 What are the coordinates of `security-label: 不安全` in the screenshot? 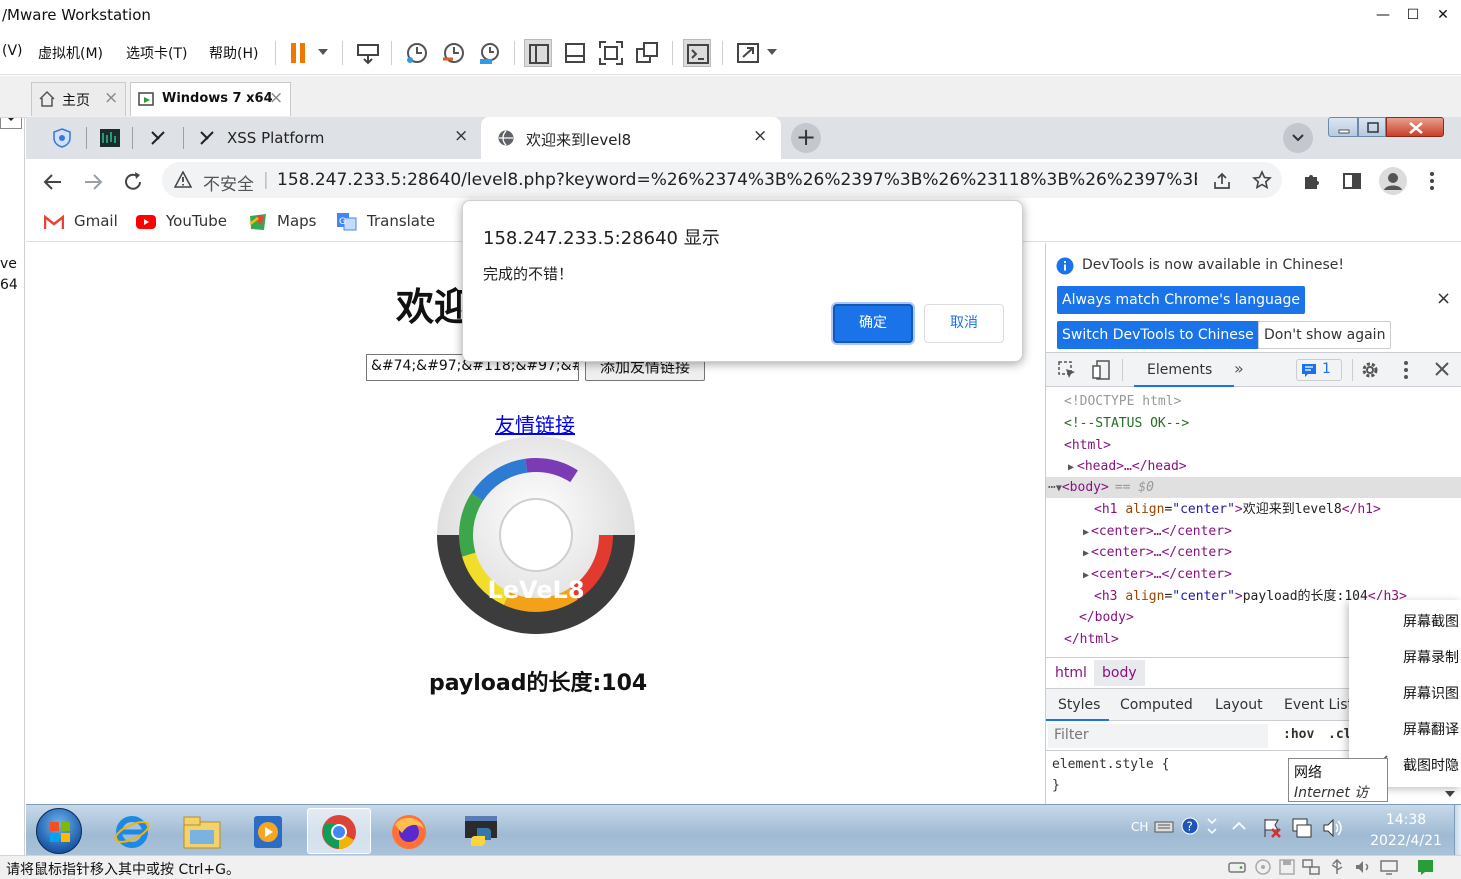 It's located at (228, 182).